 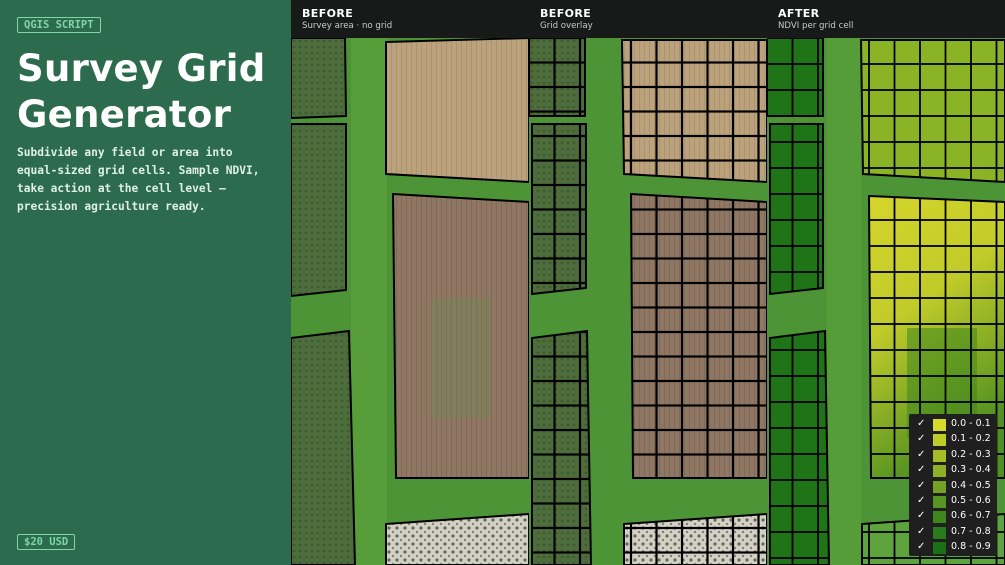 I want to click on legend-label: 0.7 - 0.8, so click(x=971, y=531).